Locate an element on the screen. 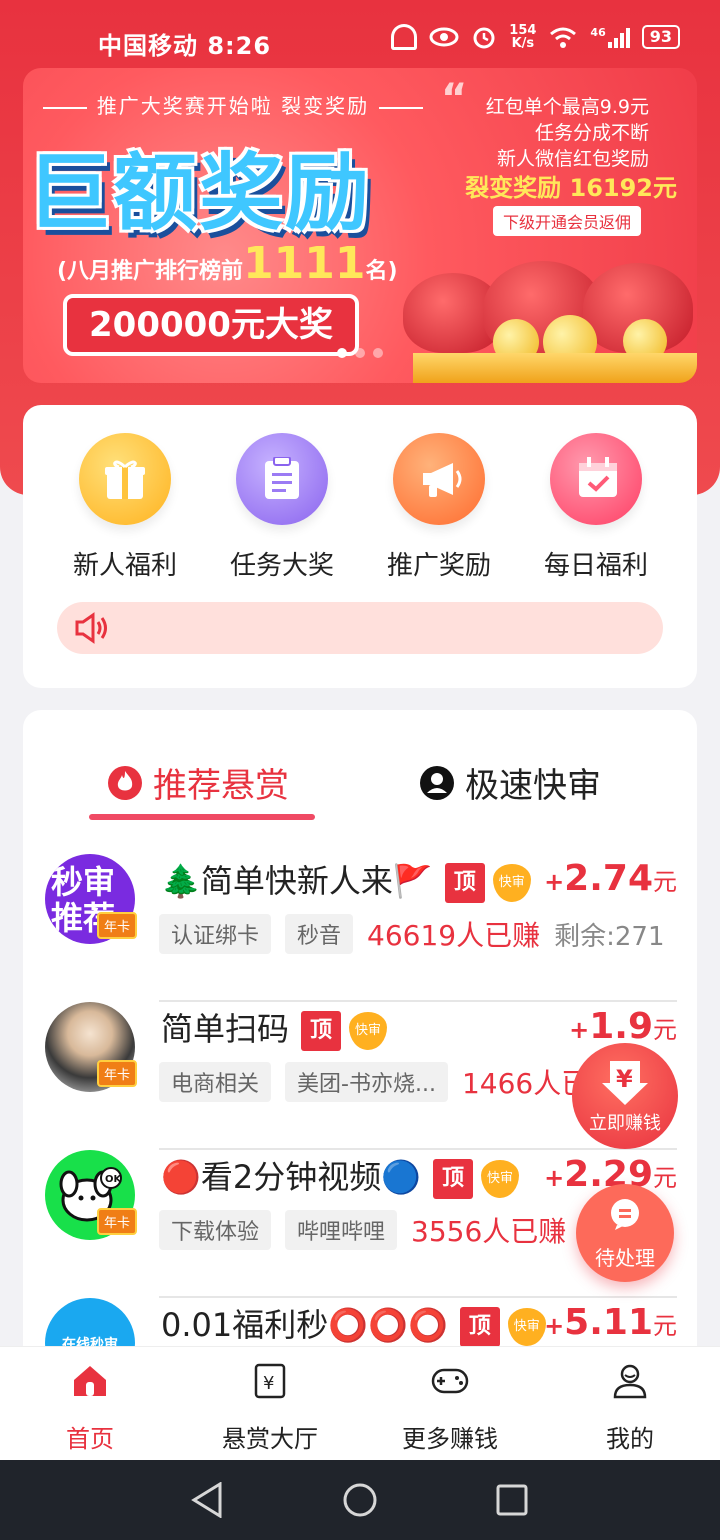  banner-line-3: 新人微信红包奖励 is located at coordinates (572, 159).